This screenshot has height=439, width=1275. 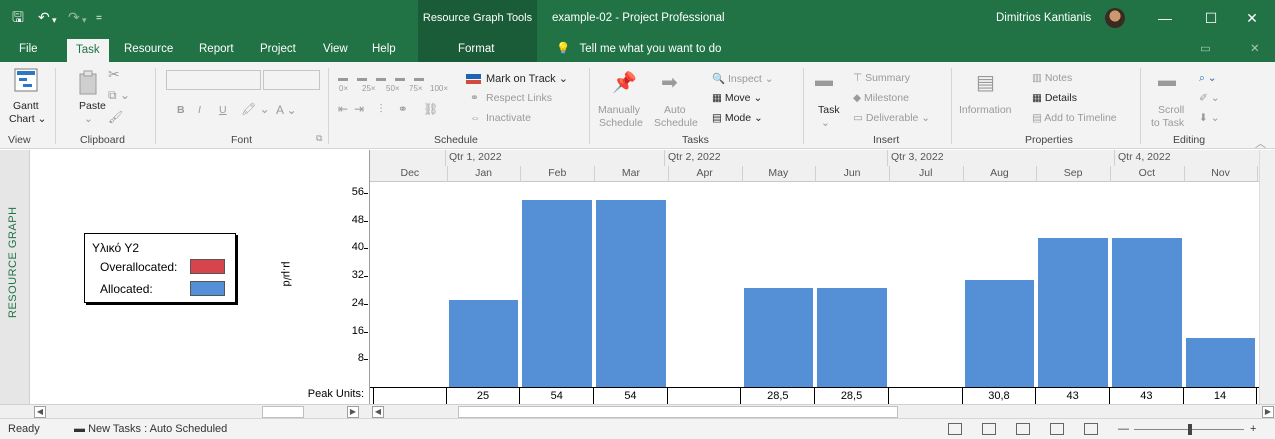 I want to click on indent-outdent-icons: ⇤⇥ ⫶ ⚭ ⛓, so click(x=391, y=109).